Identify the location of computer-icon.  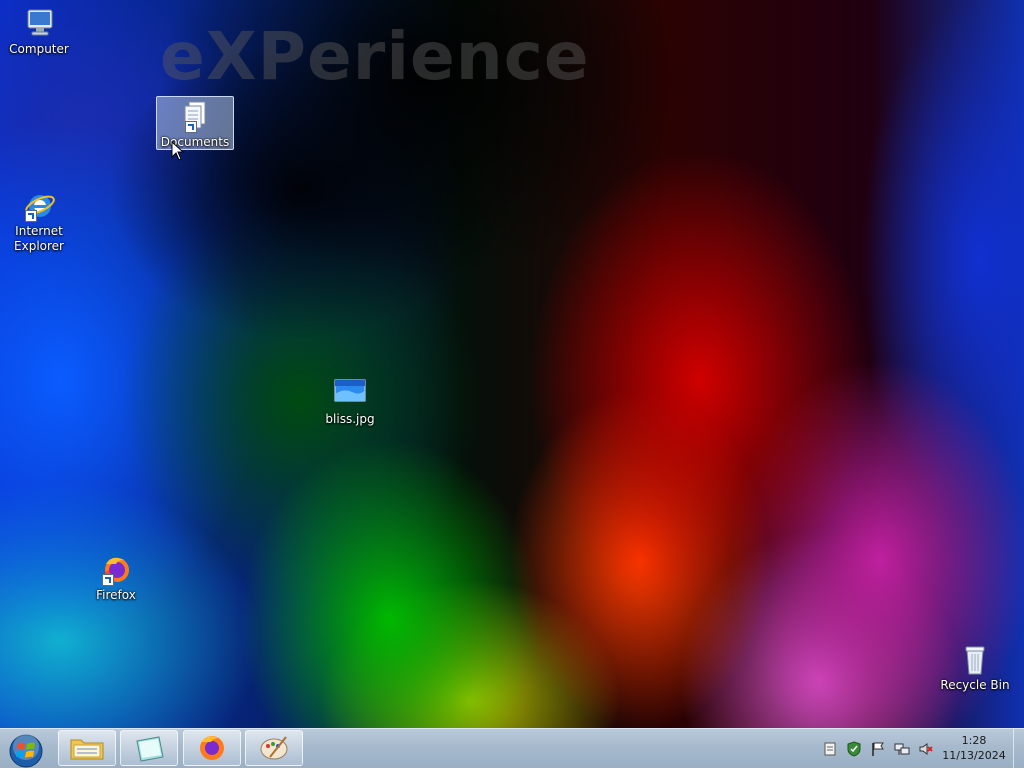
(39, 24).